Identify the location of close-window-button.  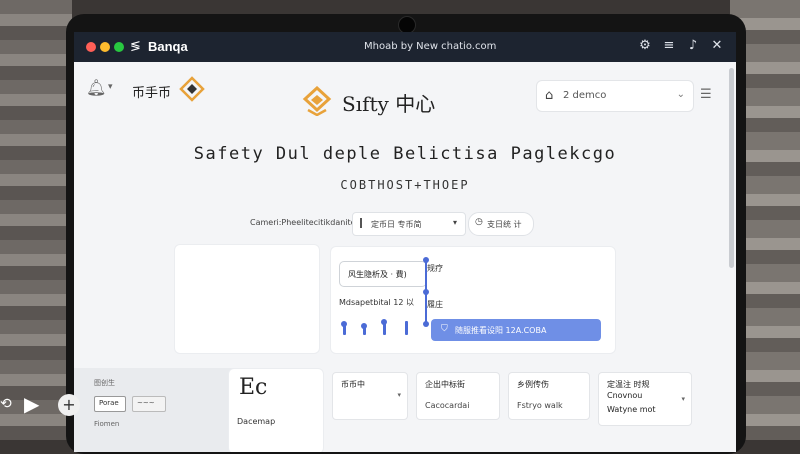
(91, 47).